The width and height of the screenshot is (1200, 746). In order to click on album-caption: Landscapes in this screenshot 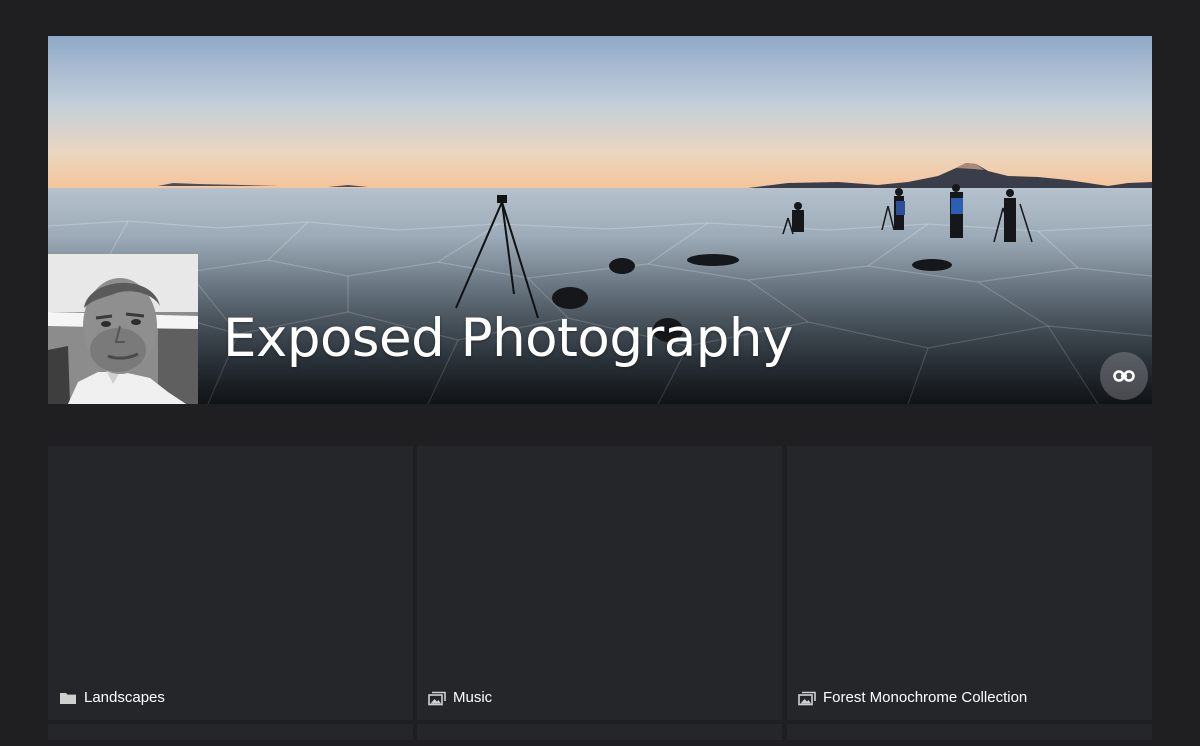, I will do `click(112, 698)`.